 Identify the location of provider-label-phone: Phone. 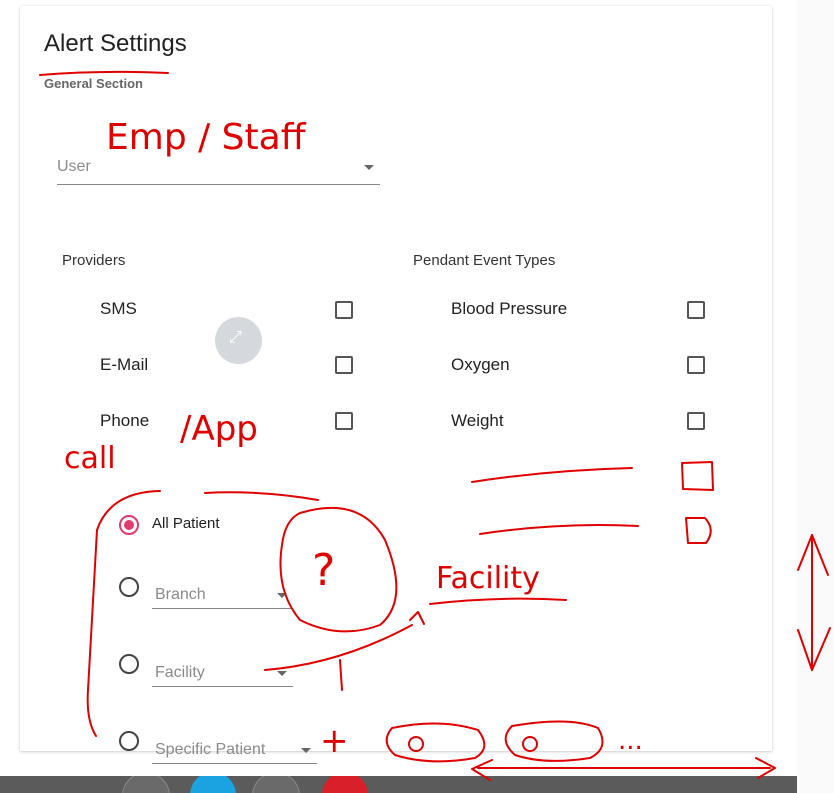
(125, 420).